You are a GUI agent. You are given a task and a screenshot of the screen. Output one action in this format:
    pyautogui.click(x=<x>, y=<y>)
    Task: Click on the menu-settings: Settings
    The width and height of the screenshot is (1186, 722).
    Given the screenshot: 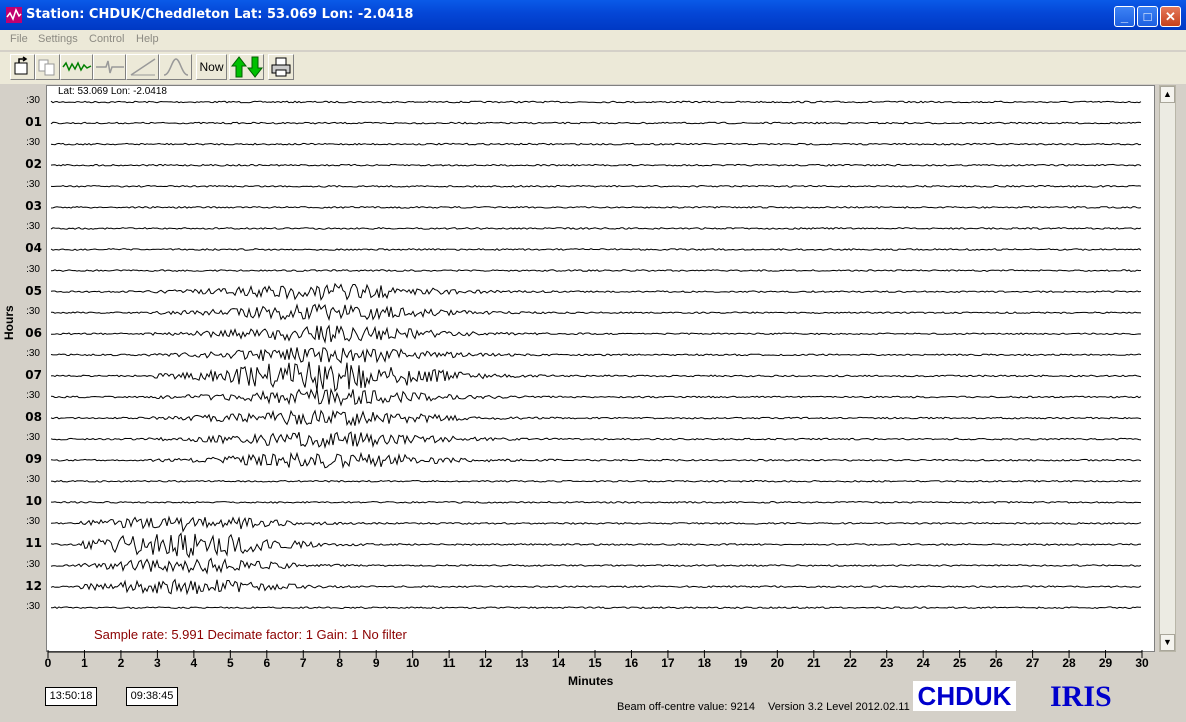 What is the action you would take?
    pyautogui.click(x=58, y=39)
    